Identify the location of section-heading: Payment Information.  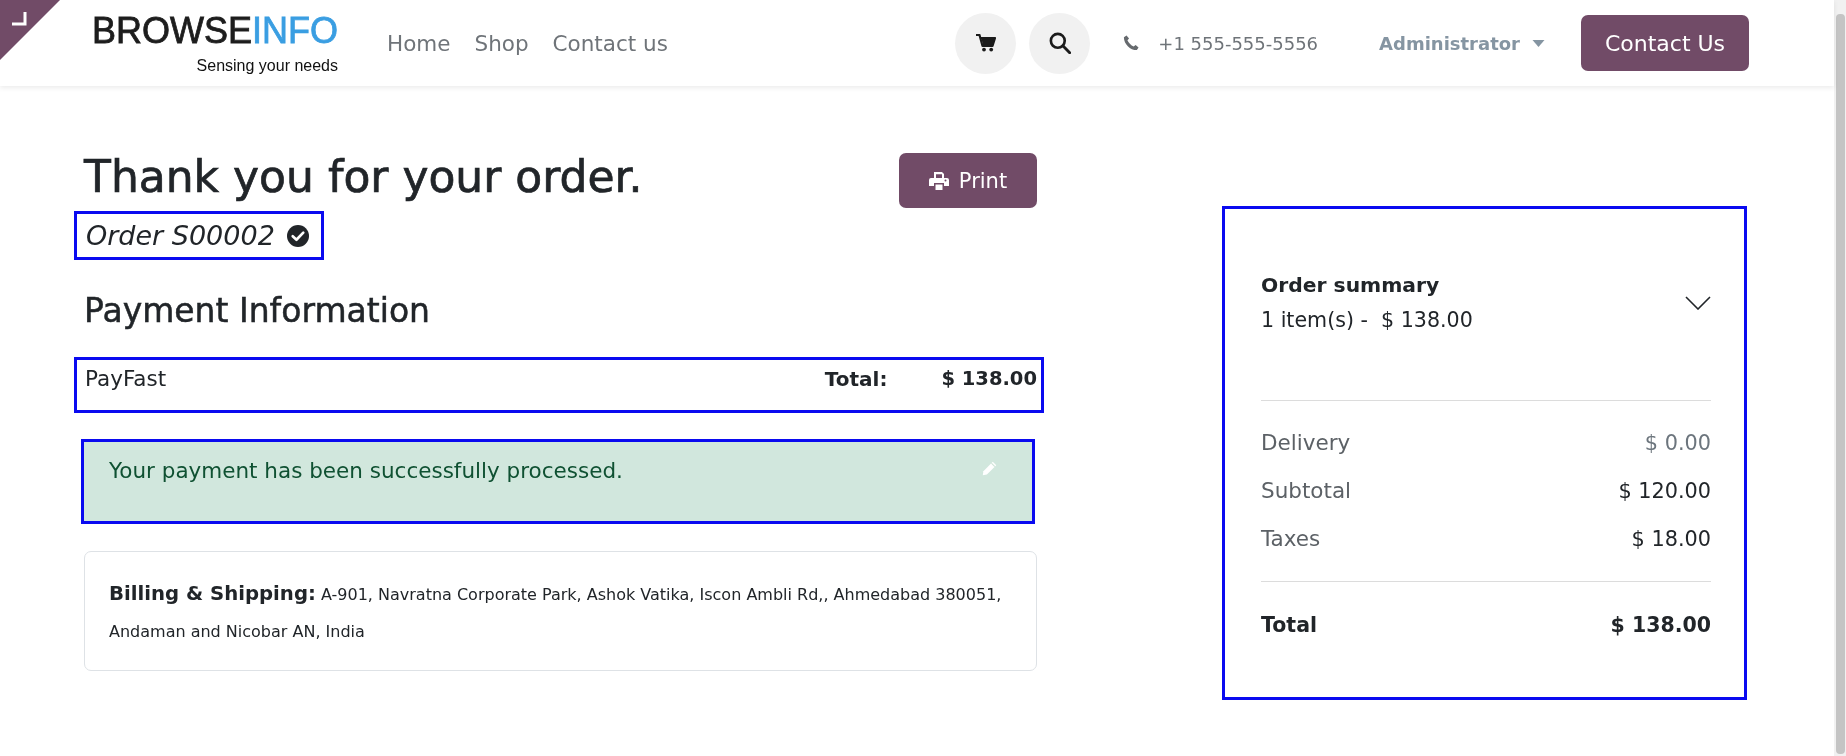
(257, 311).